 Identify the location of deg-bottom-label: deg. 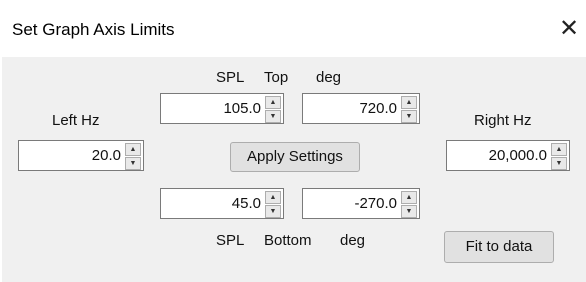
(353, 240).